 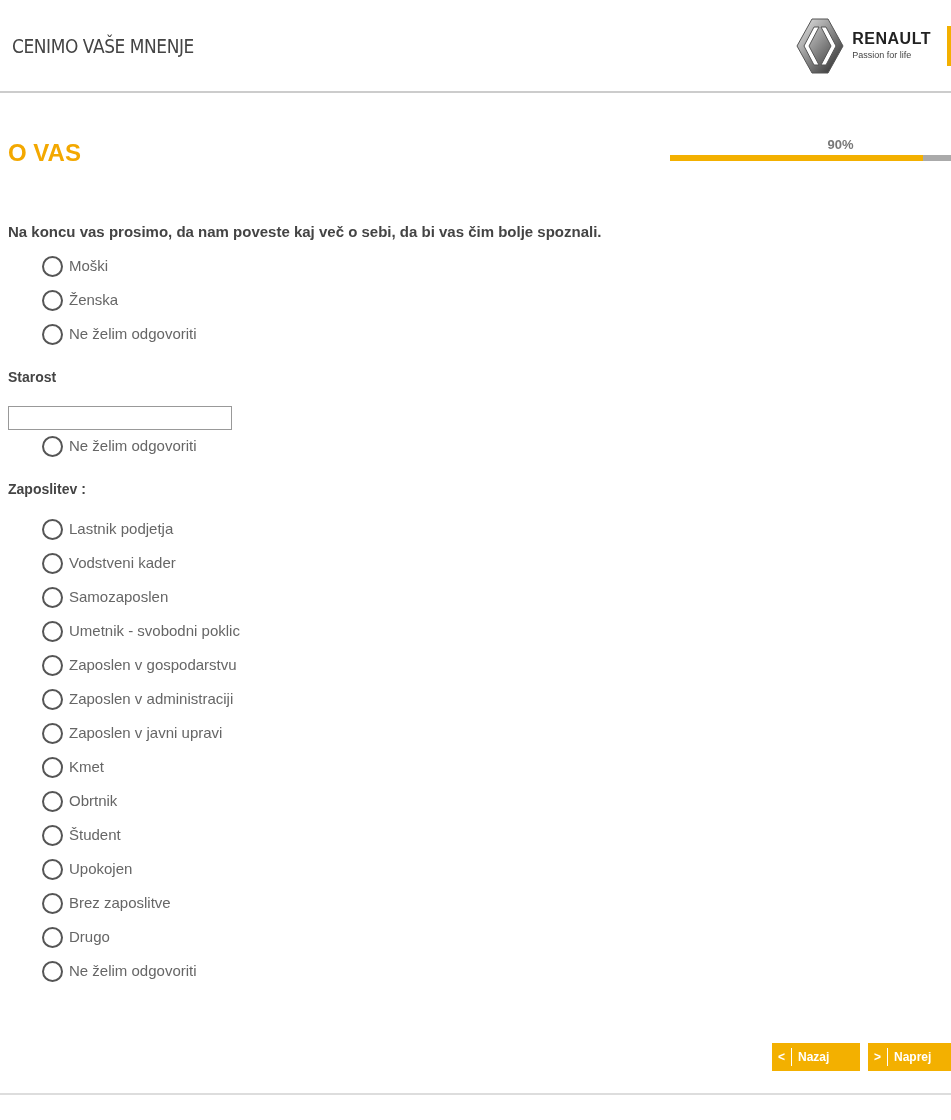 What do you see at coordinates (89, 937) in the screenshot?
I see `option-label: Drugo` at bounding box center [89, 937].